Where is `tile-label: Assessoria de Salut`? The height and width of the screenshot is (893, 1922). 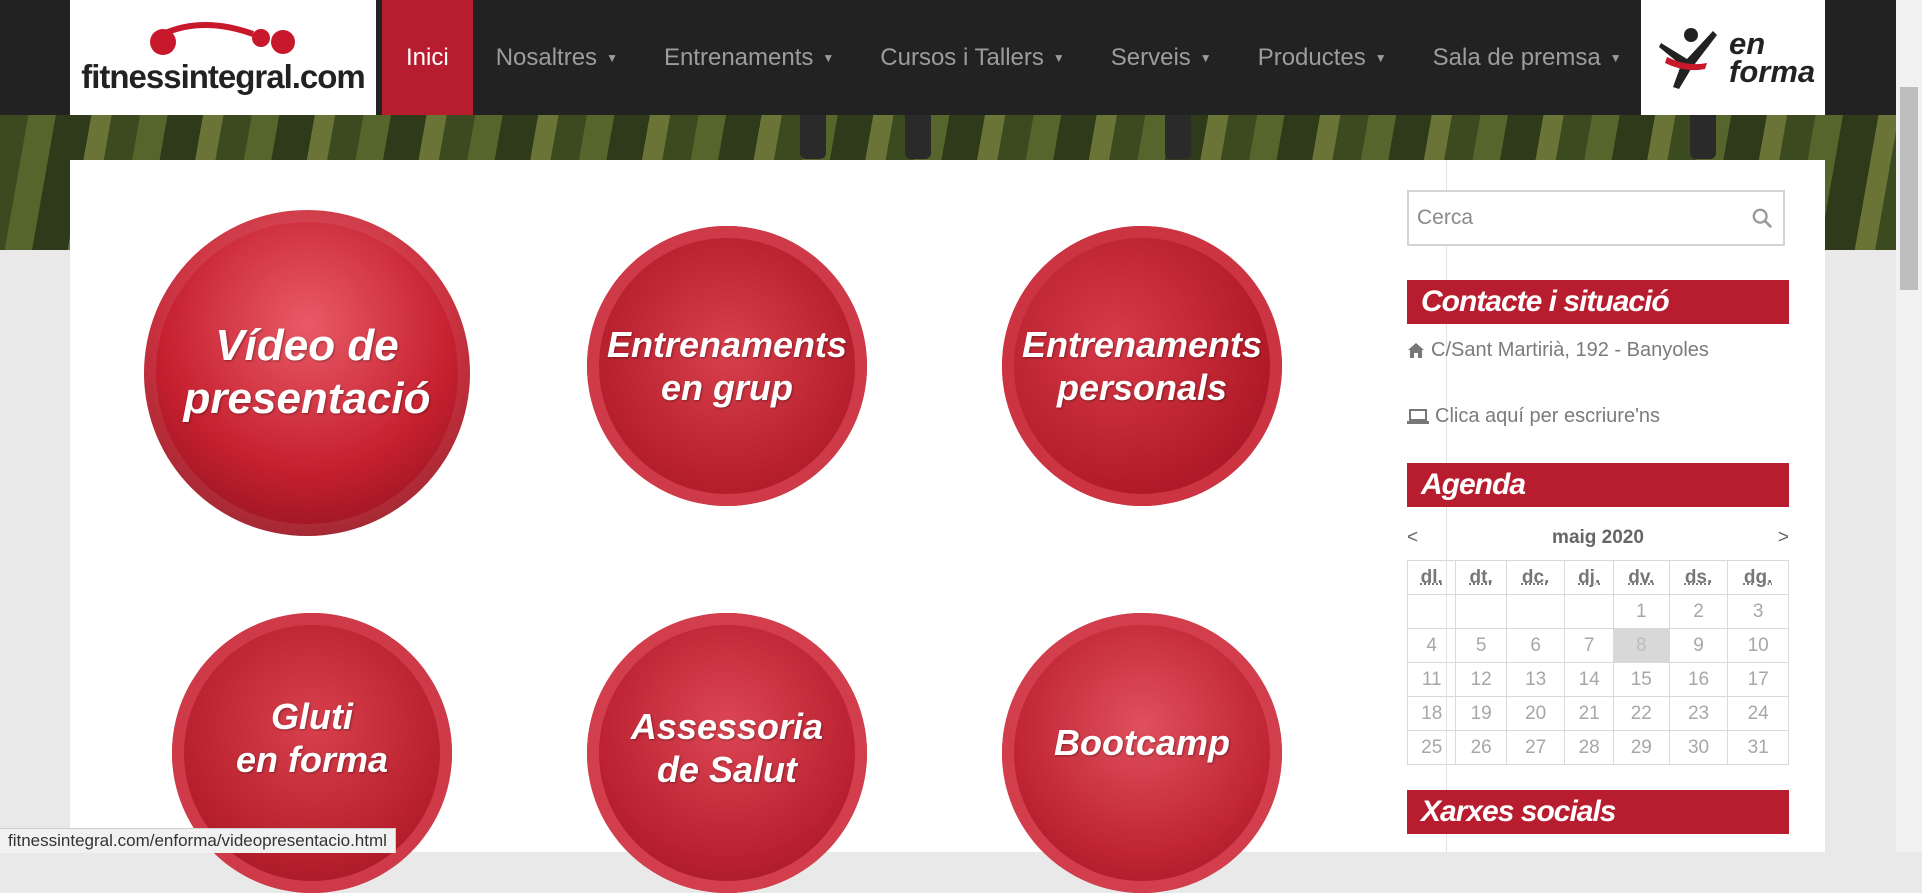 tile-label: Assessoria de Salut is located at coordinates (727, 747).